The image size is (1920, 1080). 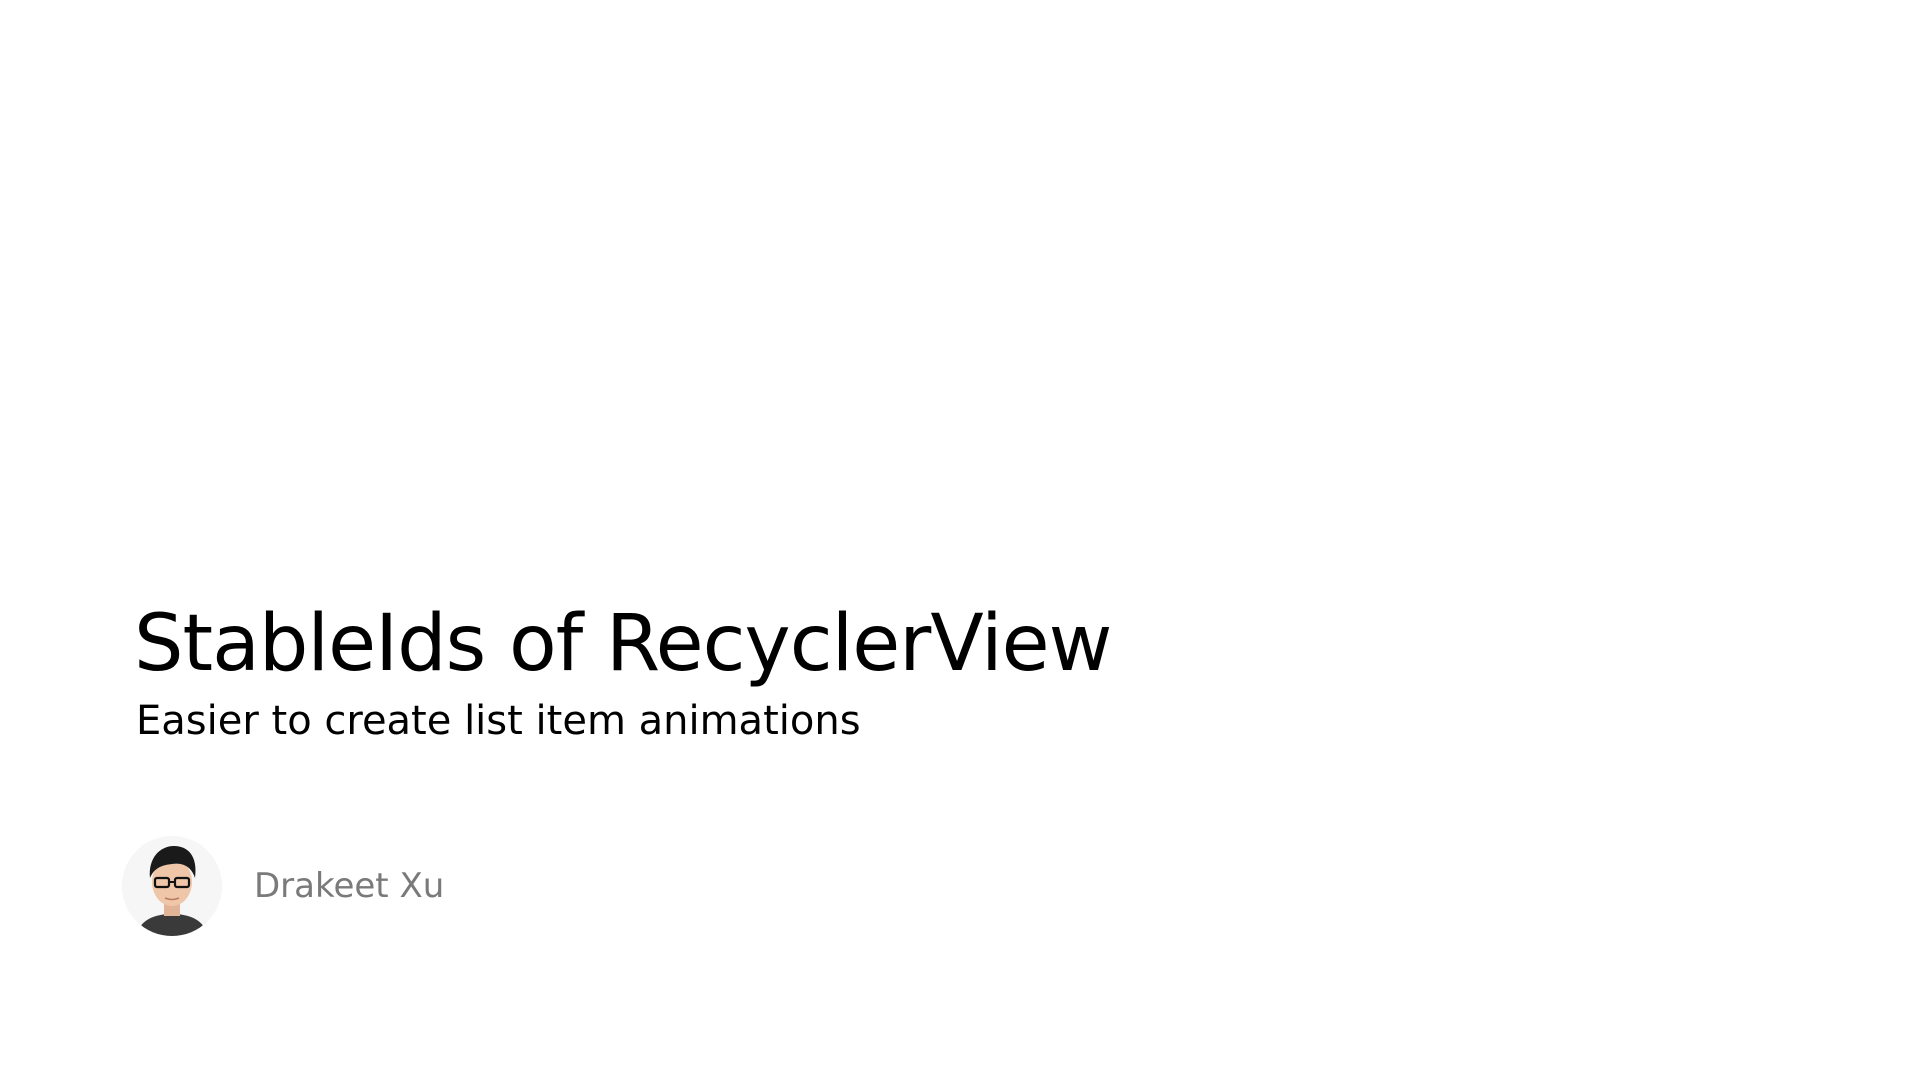 I want to click on author-block: Drakeet Xu, so click(x=283, y=886).